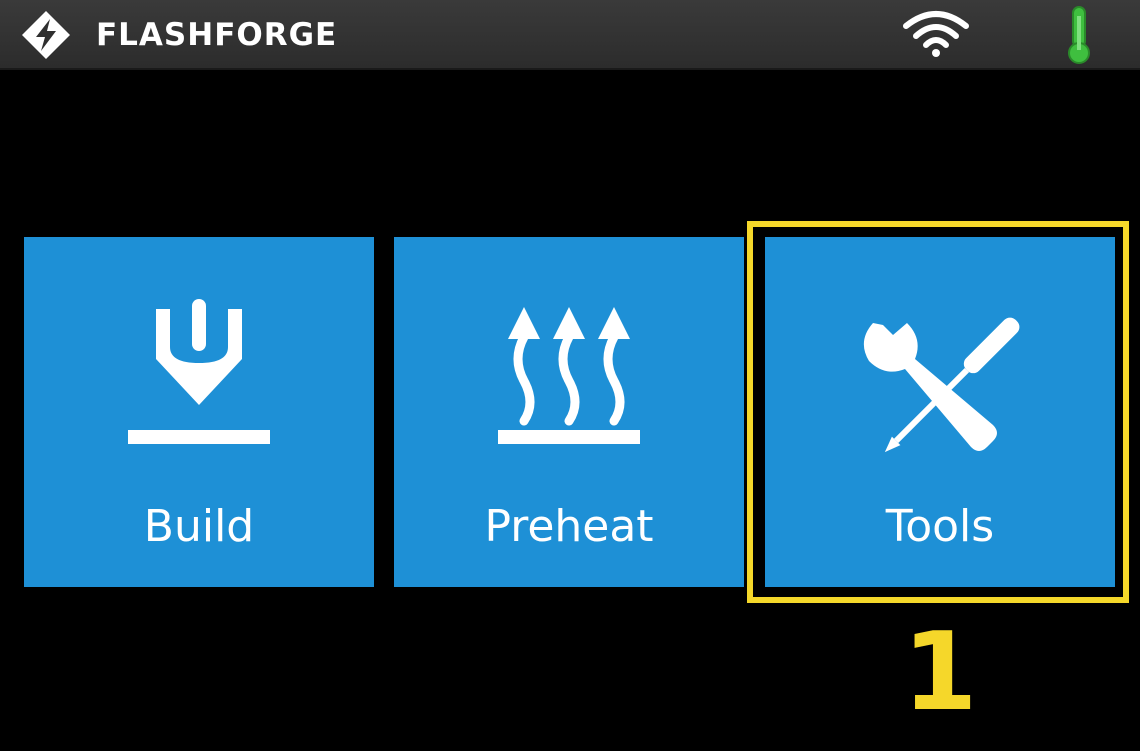  I want to click on build-label: Build, so click(199, 526).